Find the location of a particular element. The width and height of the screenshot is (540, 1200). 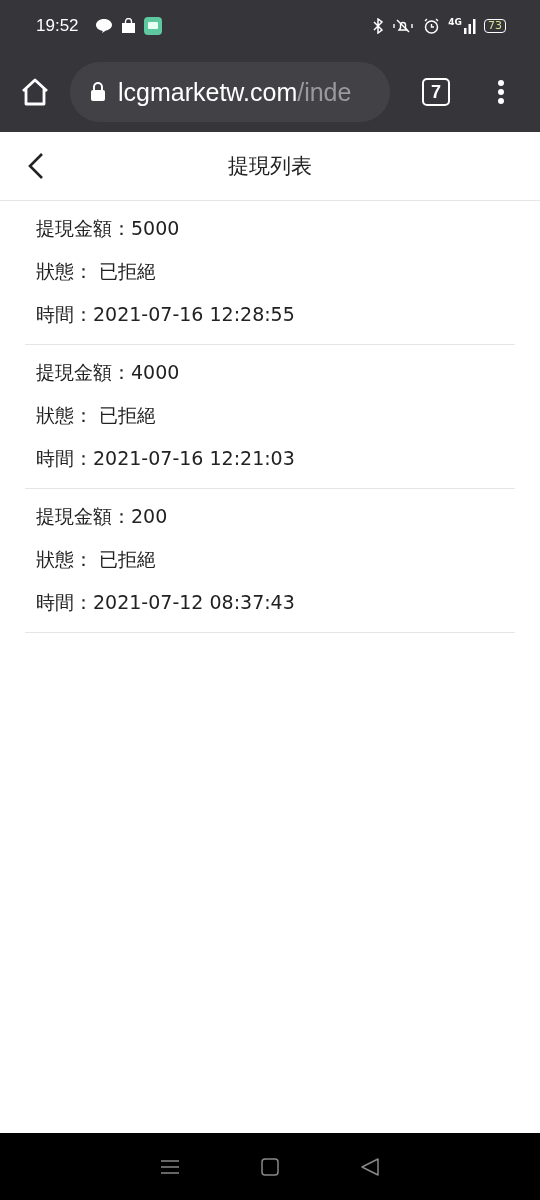

time-text: 時間：2021-07-16 12:28:55 is located at coordinates (166, 314).